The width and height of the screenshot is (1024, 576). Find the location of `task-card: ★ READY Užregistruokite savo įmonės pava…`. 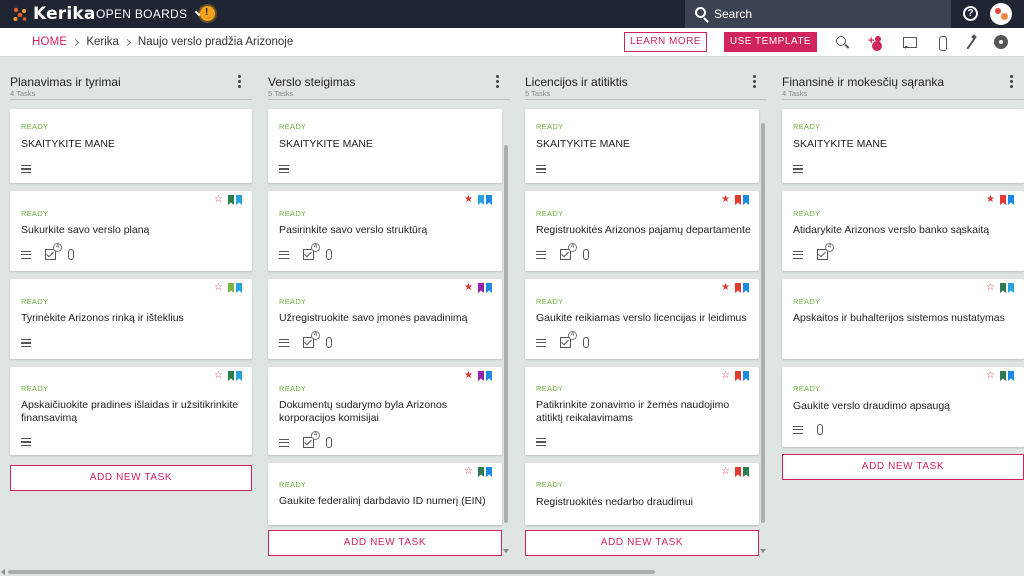

task-card: ★ READY Užregistruokite savo įmonės pava… is located at coordinates (385, 319).